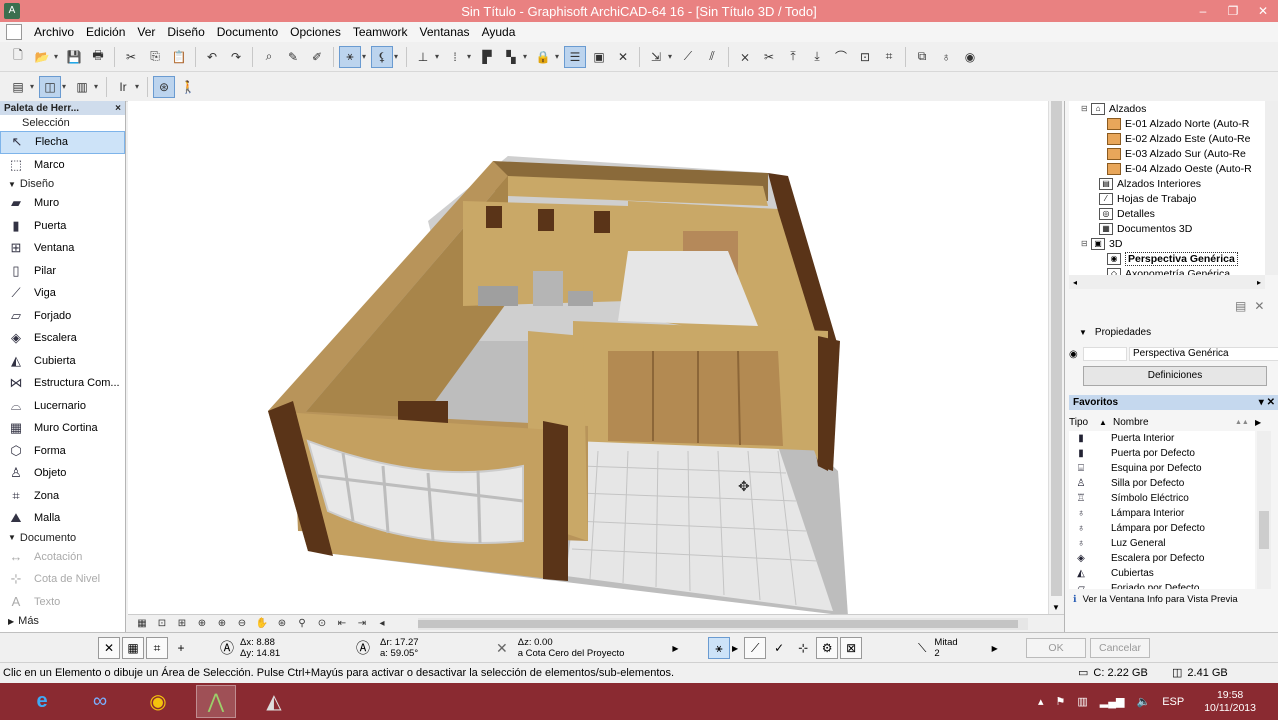 This screenshot has width=1278, height=720. I want to click on chevron-right-icon: ▸, so click(1259, 282).